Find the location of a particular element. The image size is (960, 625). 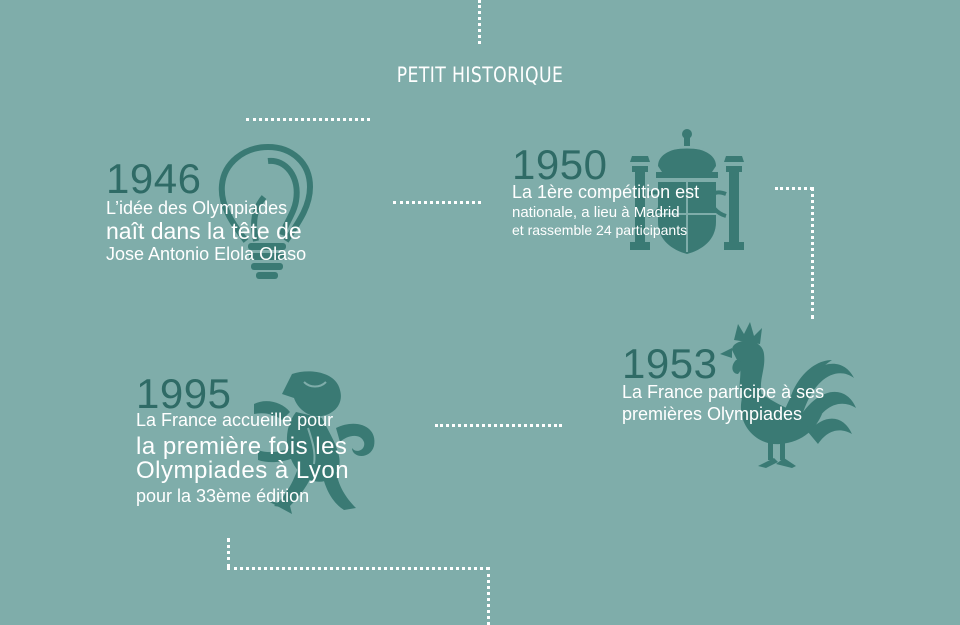

event-1953-line-1: La France participe à ses is located at coordinates (723, 392).